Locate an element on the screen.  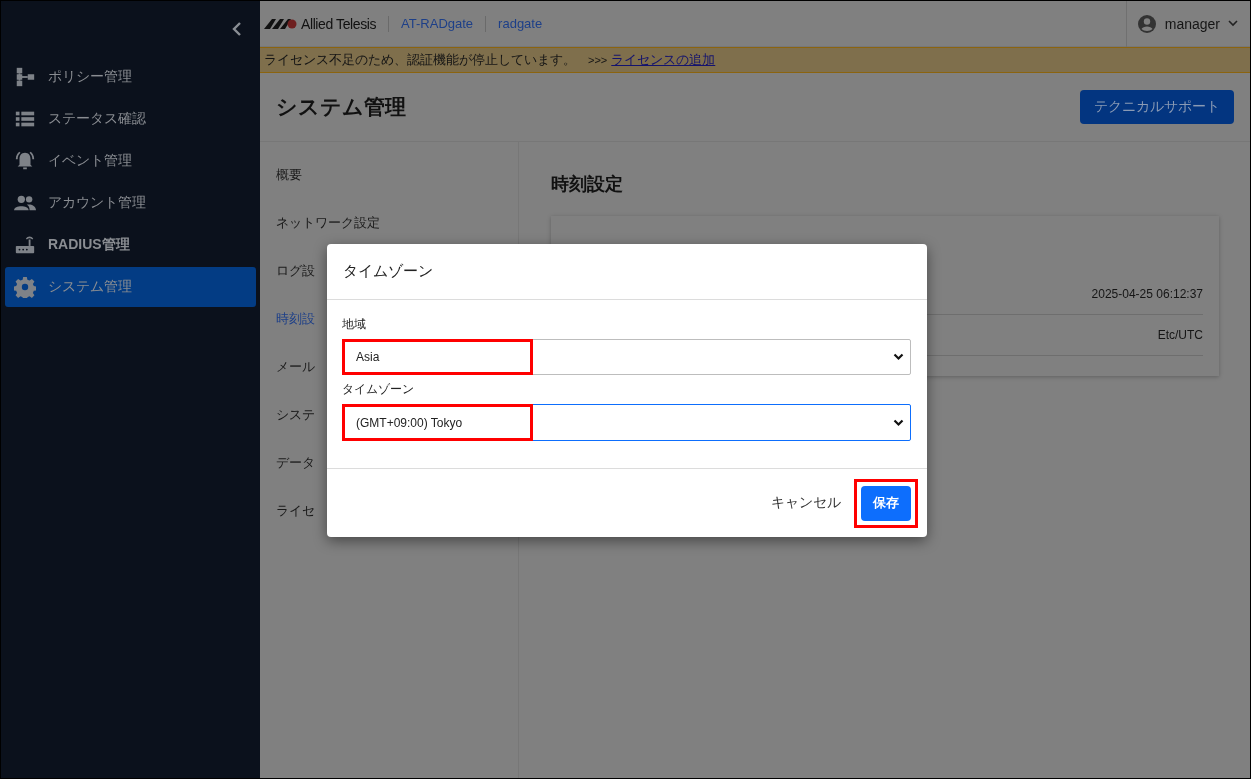
banner-message: ライセンス不足のため、認証機能が停止しています。 is located at coordinates (420, 60).